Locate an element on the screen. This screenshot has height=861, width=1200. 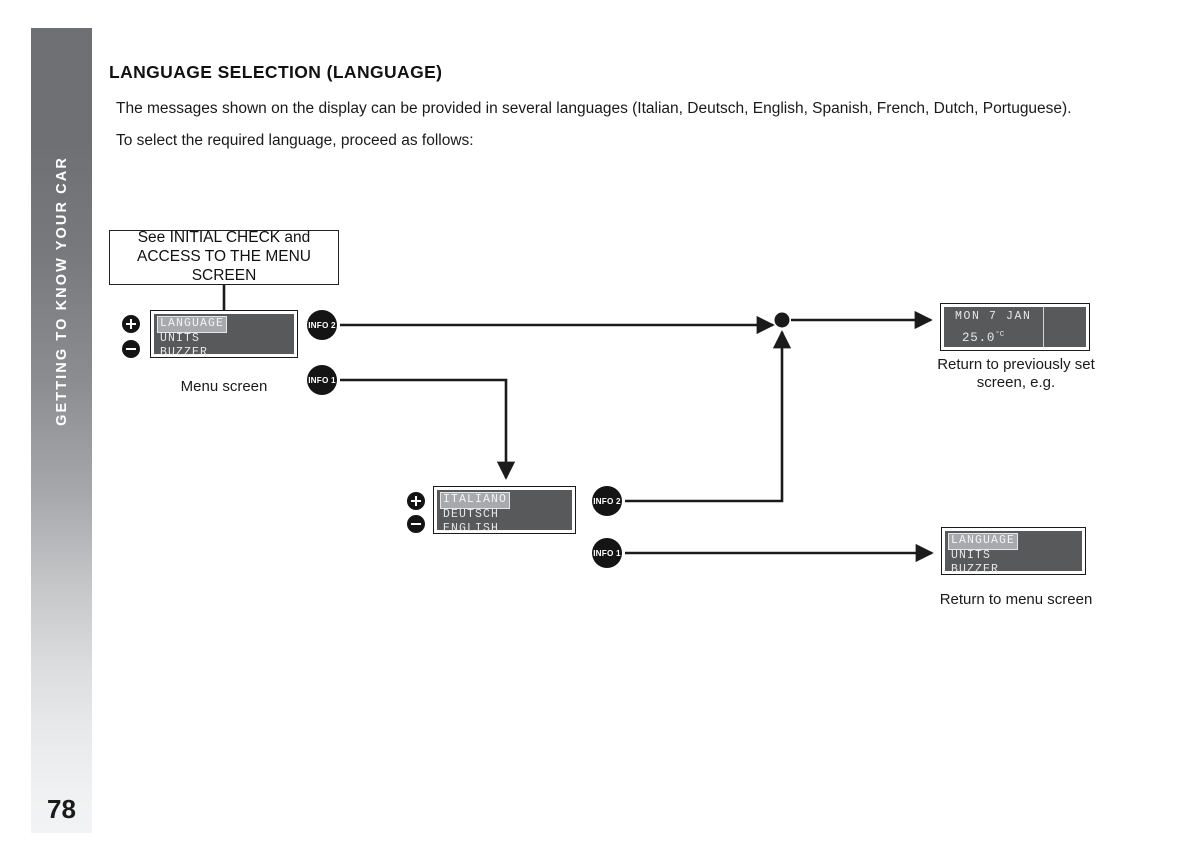
minus-button-language is located at coordinates (416, 524).